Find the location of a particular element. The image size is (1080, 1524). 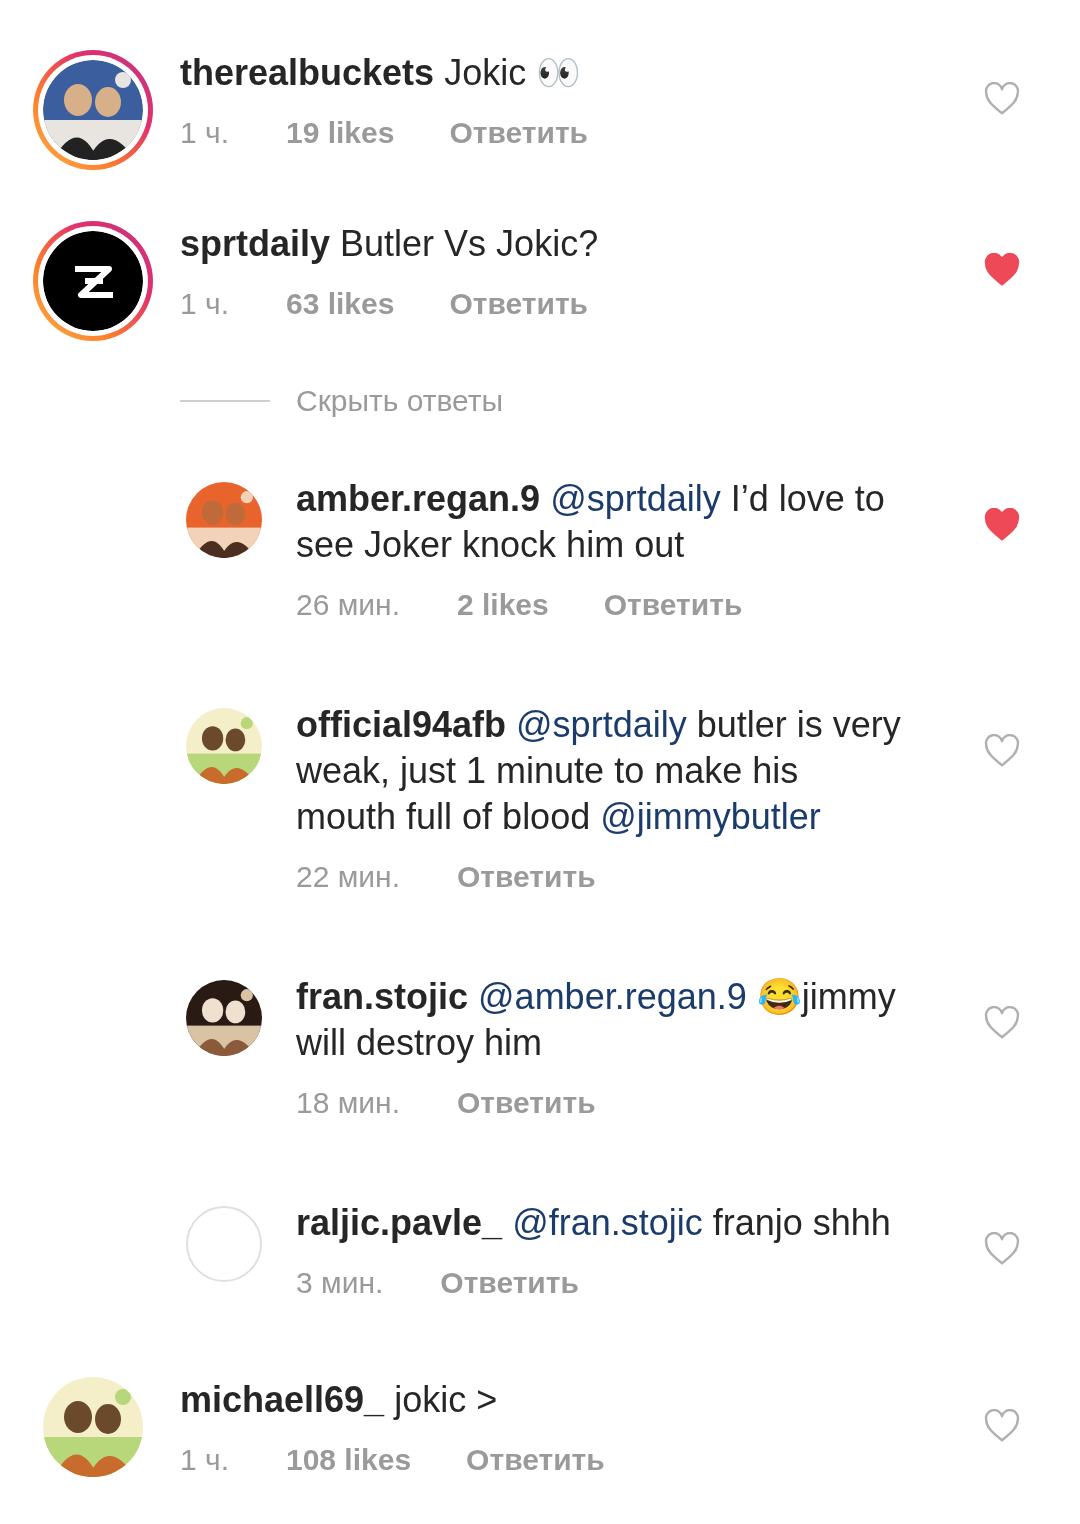

comment-text: michaell69_ jokic > is located at coordinates (339, 1400).